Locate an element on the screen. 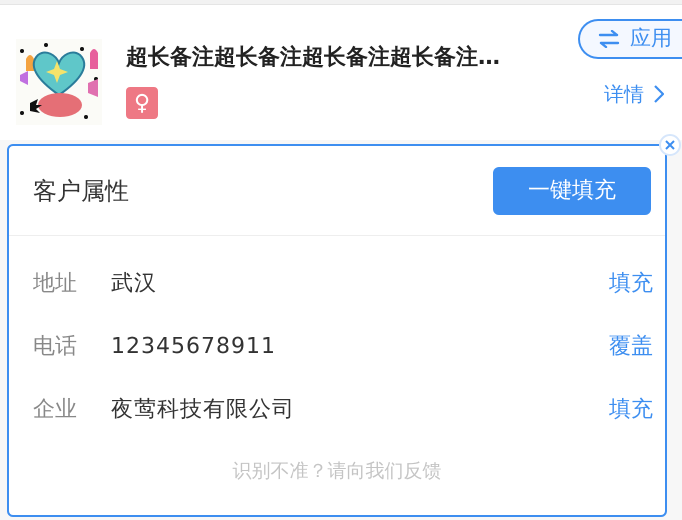  fill-all-button: 一键填充 is located at coordinates (572, 190).